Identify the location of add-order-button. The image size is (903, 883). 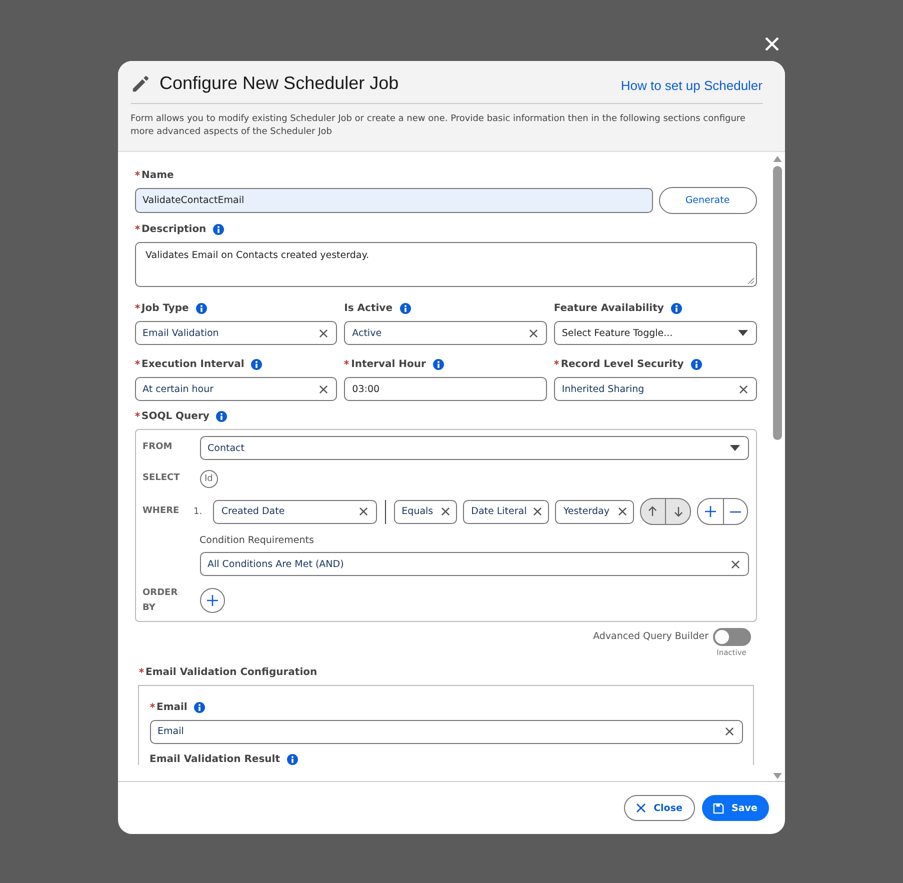
(212, 601).